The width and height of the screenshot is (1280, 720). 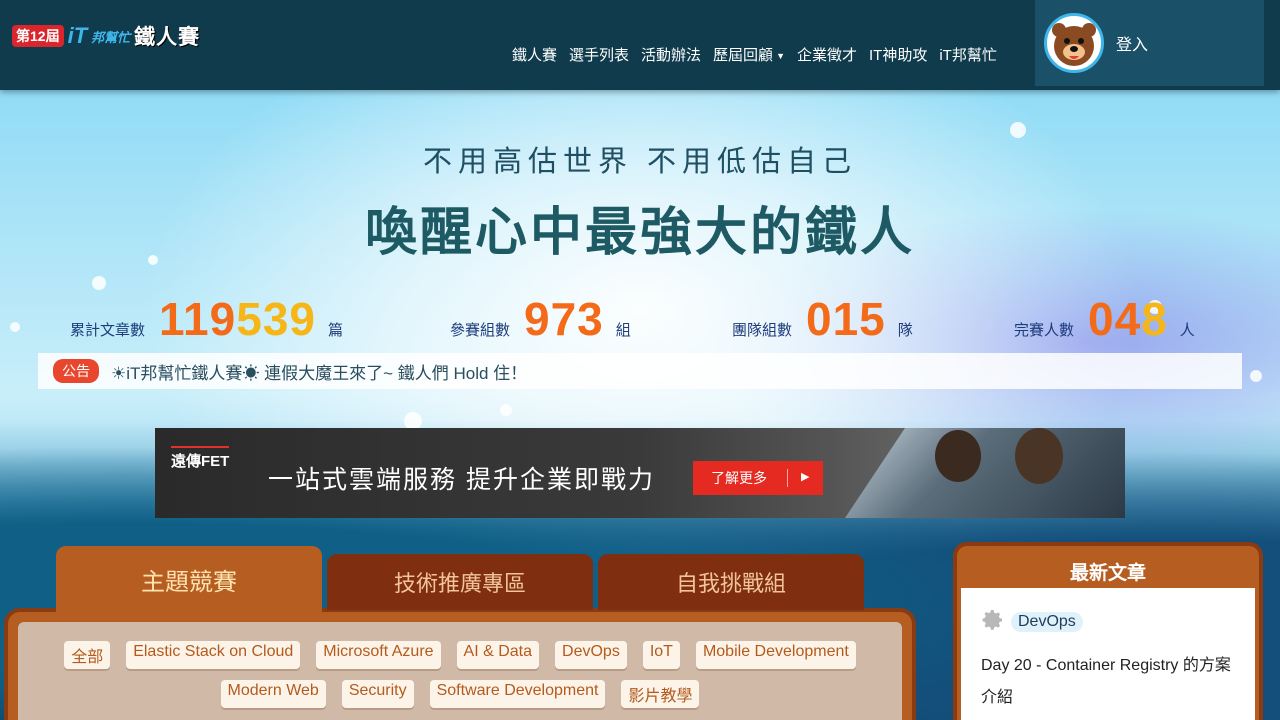 What do you see at coordinates (564, 319) in the screenshot?
I see `stat-number-part: 973` at bounding box center [564, 319].